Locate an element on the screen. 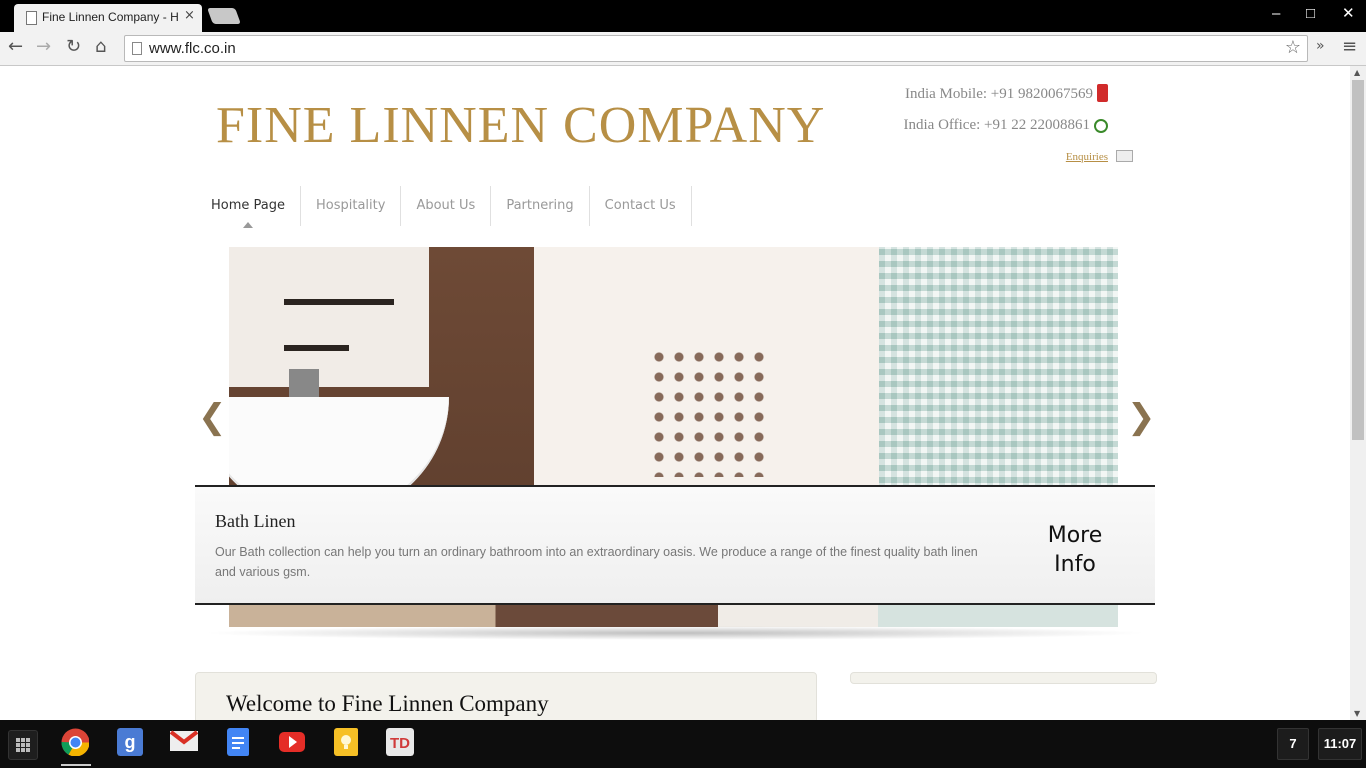 The image size is (1366, 768). home-icon: ⌂ is located at coordinates (100, 46).